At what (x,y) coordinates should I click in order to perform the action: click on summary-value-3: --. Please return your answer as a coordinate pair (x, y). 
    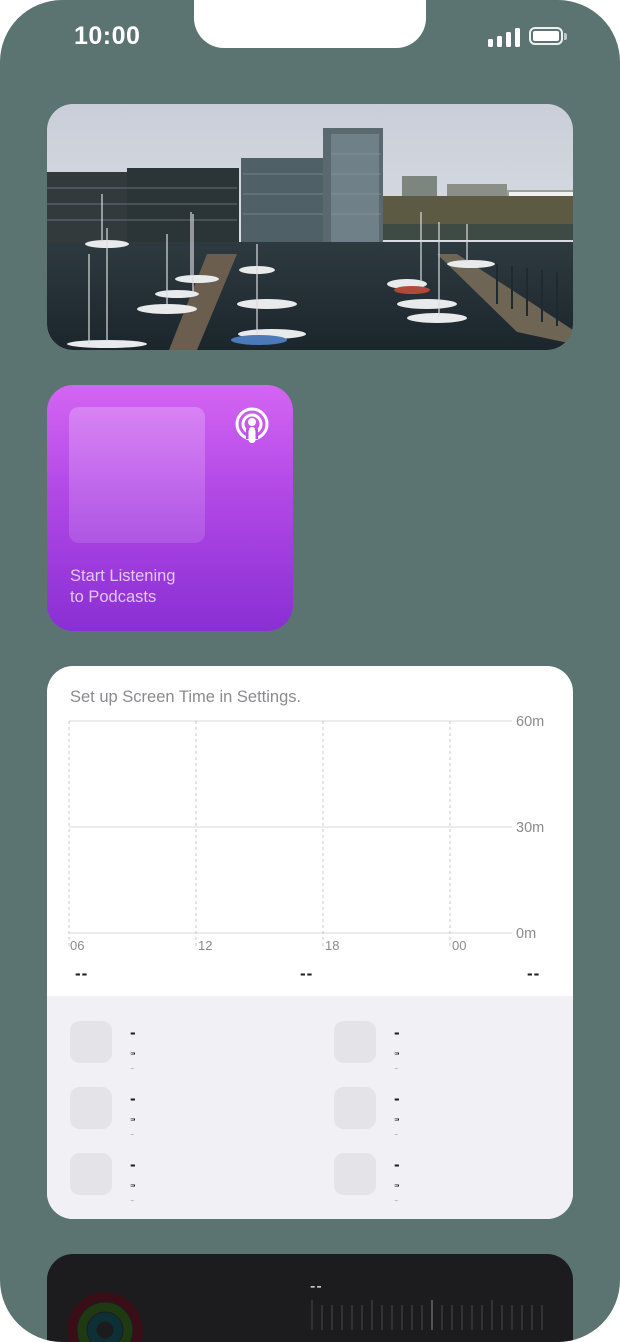
    Looking at the image, I should click on (534, 973).